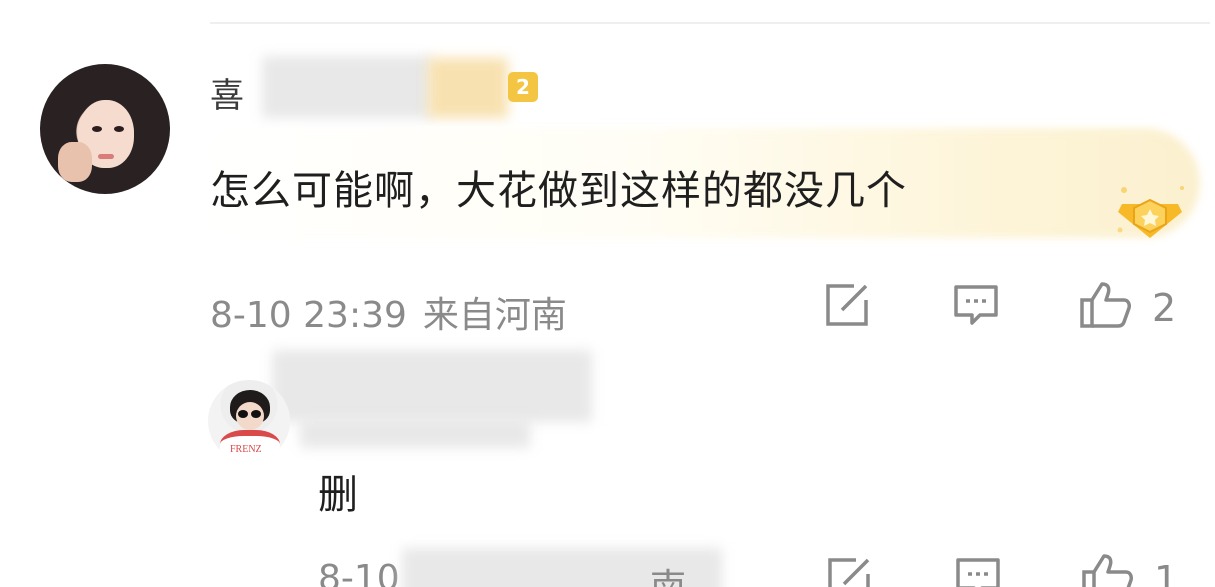 This screenshot has height=587, width=1215. What do you see at coordinates (494, 315) in the screenshot?
I see `comment-location: 来自河南` at bounding box center [494, 315].